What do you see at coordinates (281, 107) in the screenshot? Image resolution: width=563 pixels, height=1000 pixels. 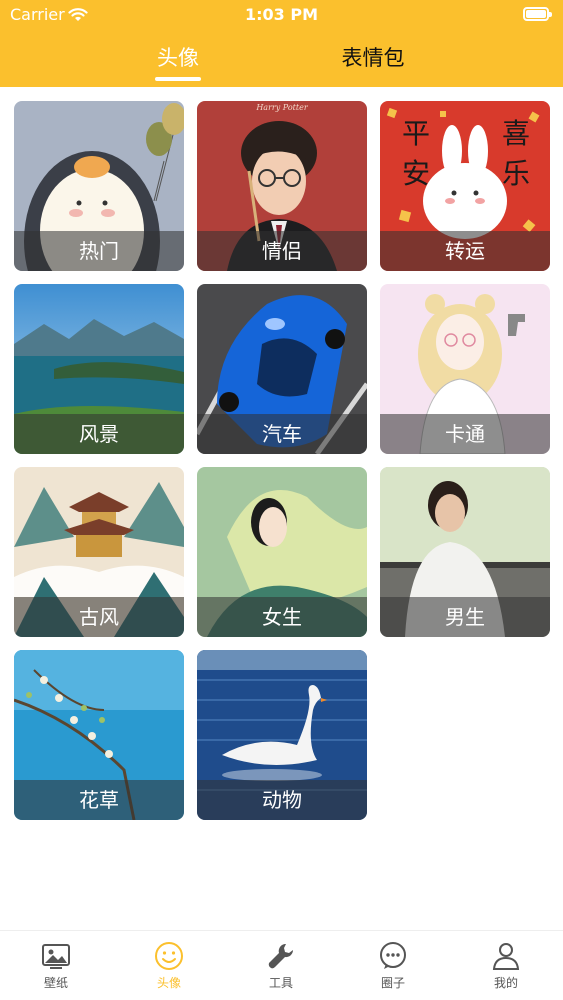 I see `image-caption-text: Harry Potter` at bounding box center [281, 107].